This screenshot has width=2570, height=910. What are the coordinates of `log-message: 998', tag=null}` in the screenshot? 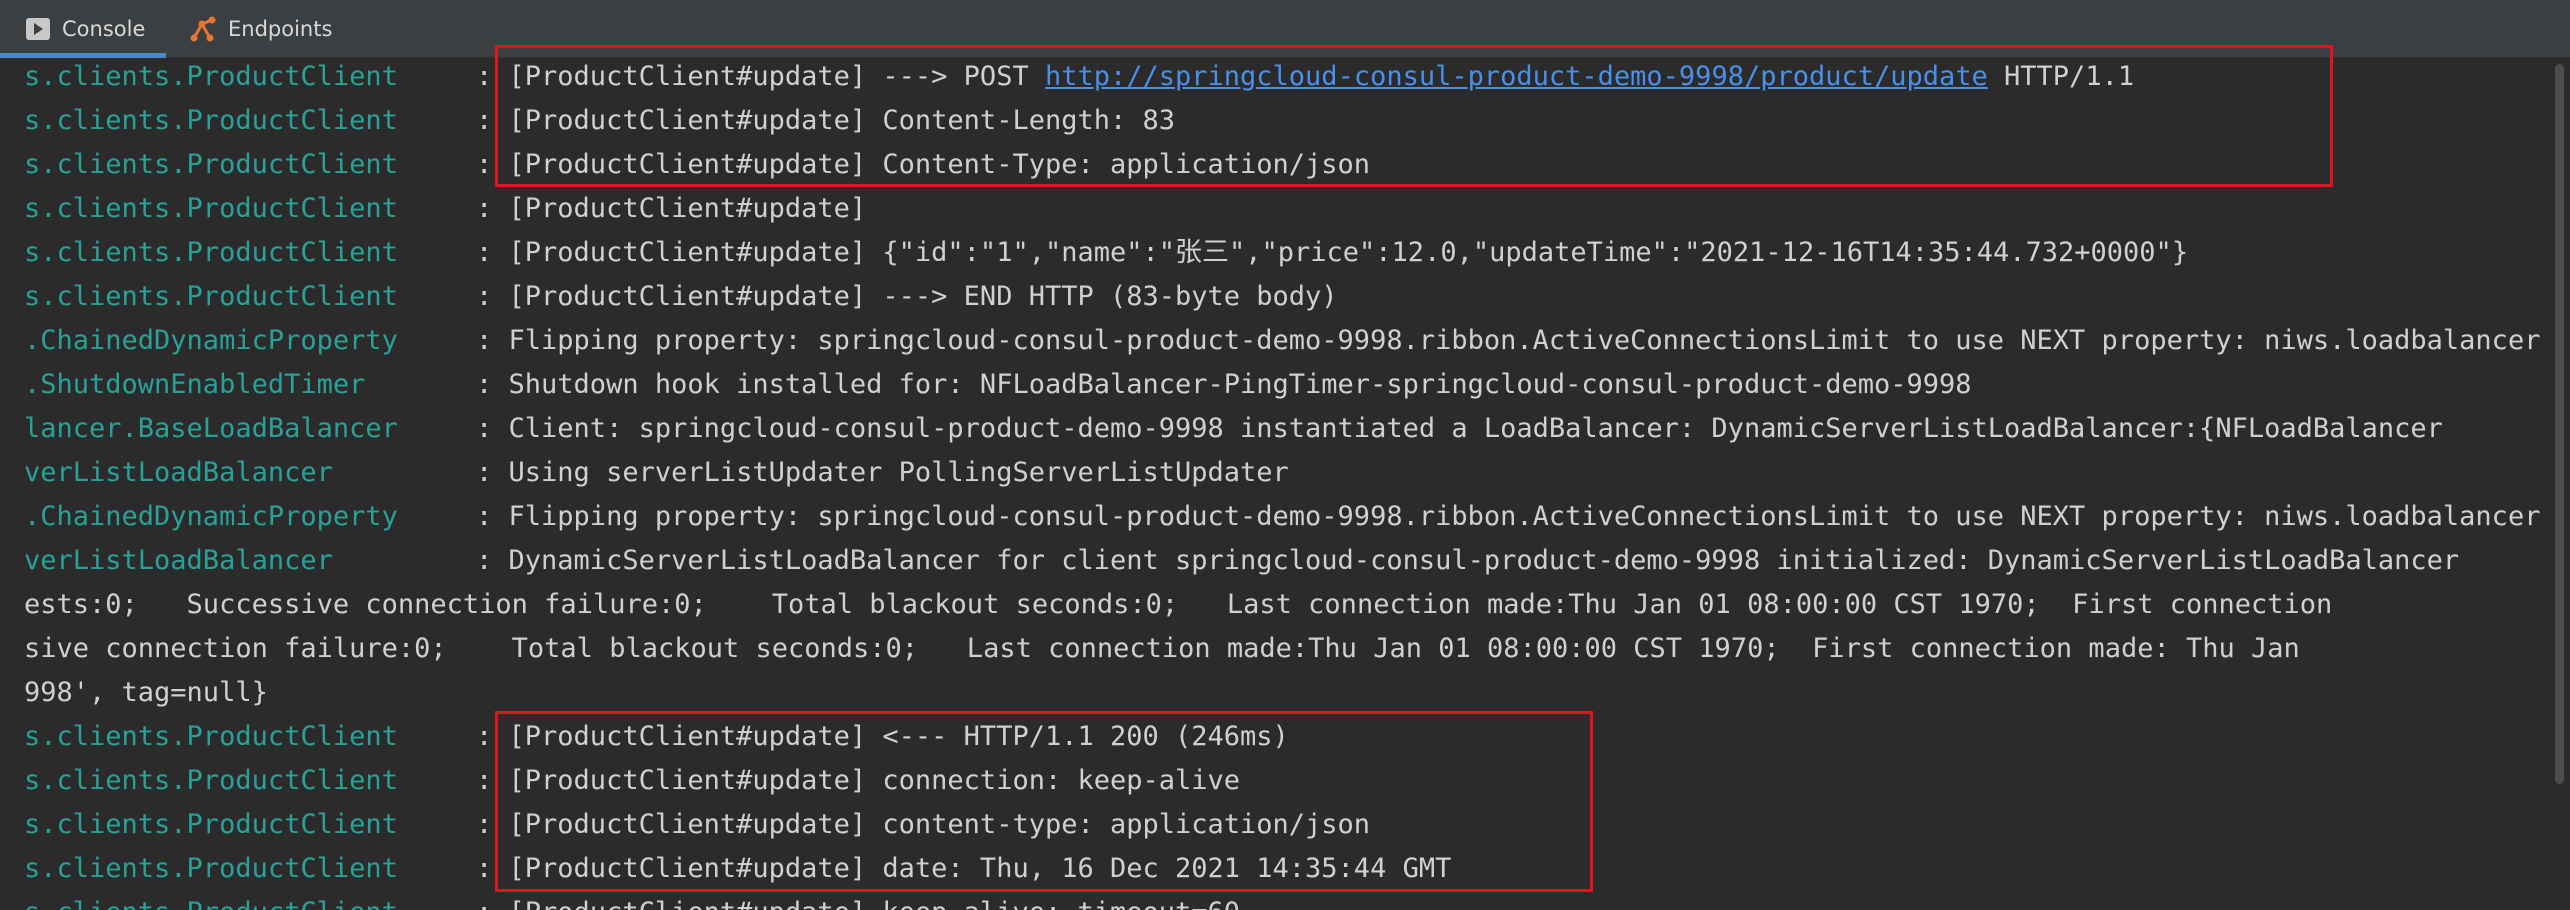 It's located at (146, 692).